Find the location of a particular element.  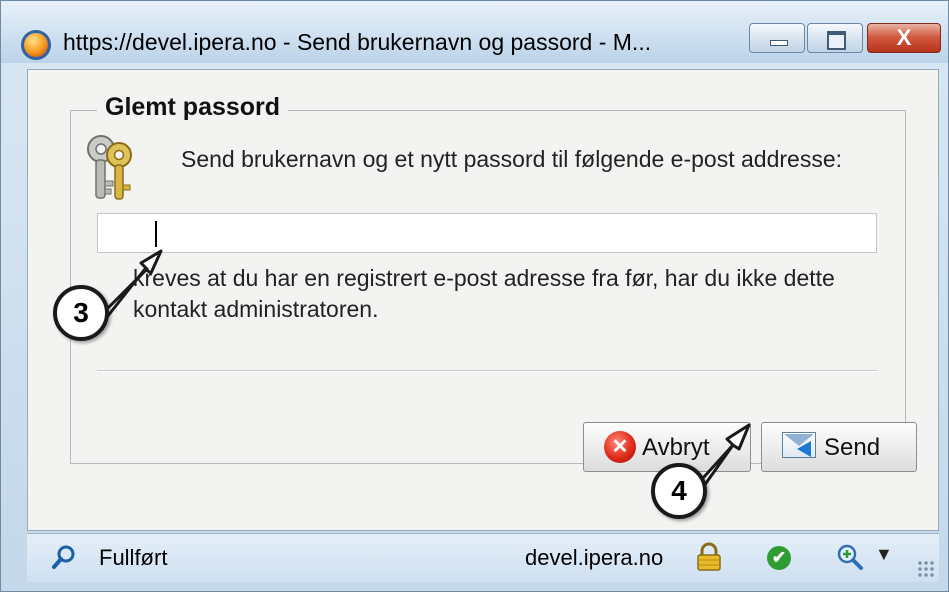

send-mail-icon is located at coordinates (799, 445).